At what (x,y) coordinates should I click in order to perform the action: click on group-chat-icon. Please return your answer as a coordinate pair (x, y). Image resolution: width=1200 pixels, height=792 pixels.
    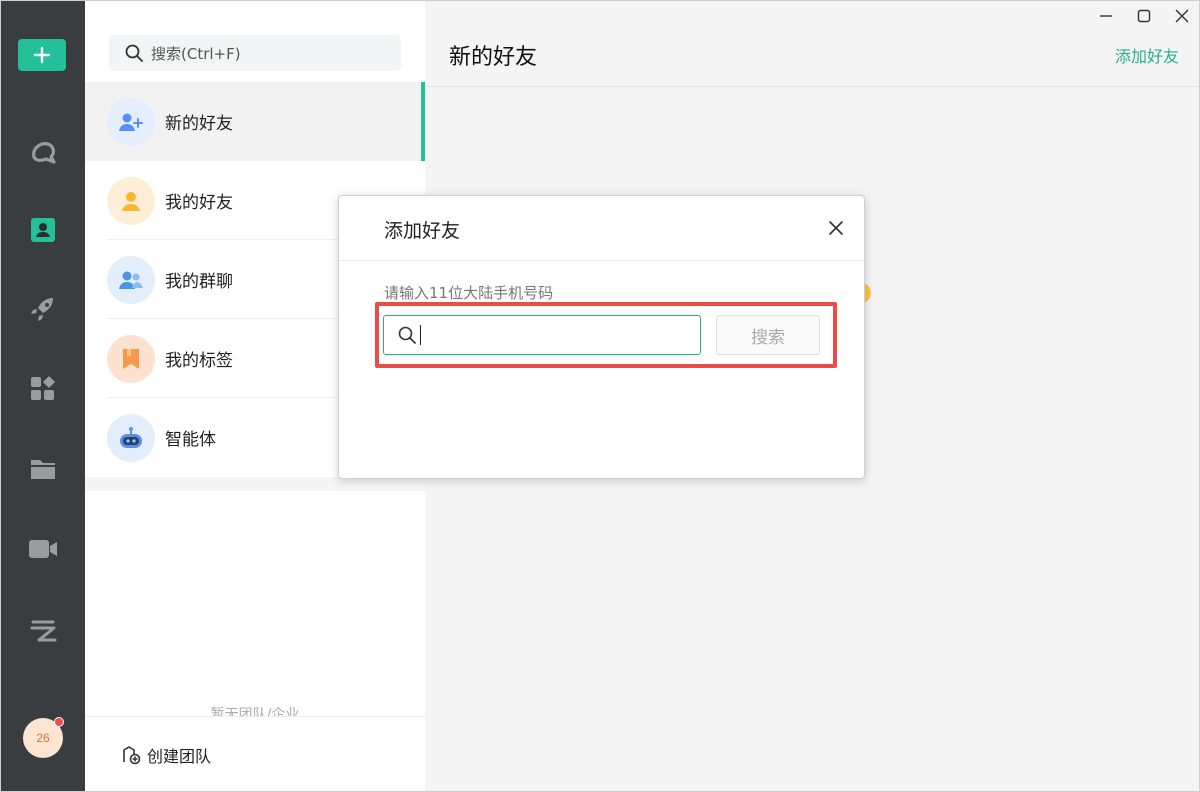
    Looking at the image, I should click on (131, 280).